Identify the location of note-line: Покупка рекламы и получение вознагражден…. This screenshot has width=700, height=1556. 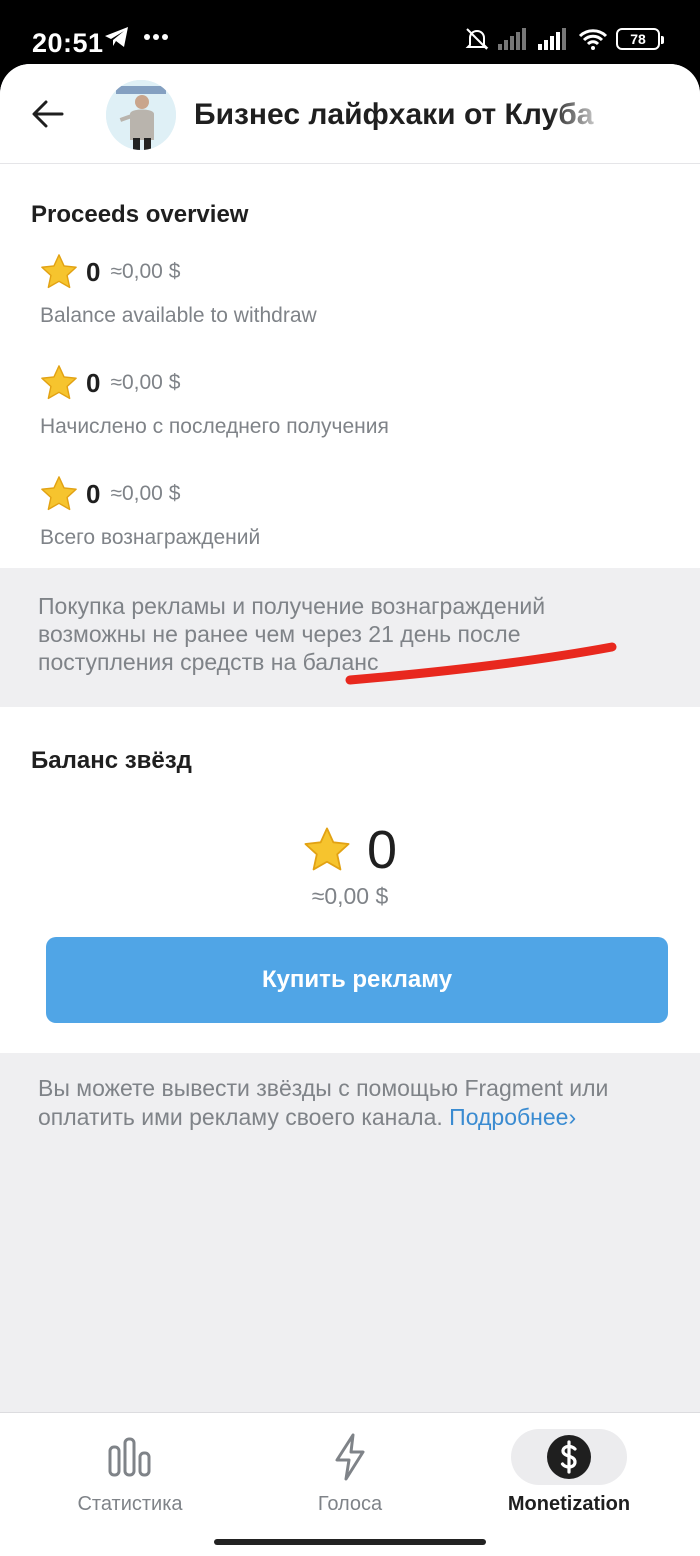
(292, 606).